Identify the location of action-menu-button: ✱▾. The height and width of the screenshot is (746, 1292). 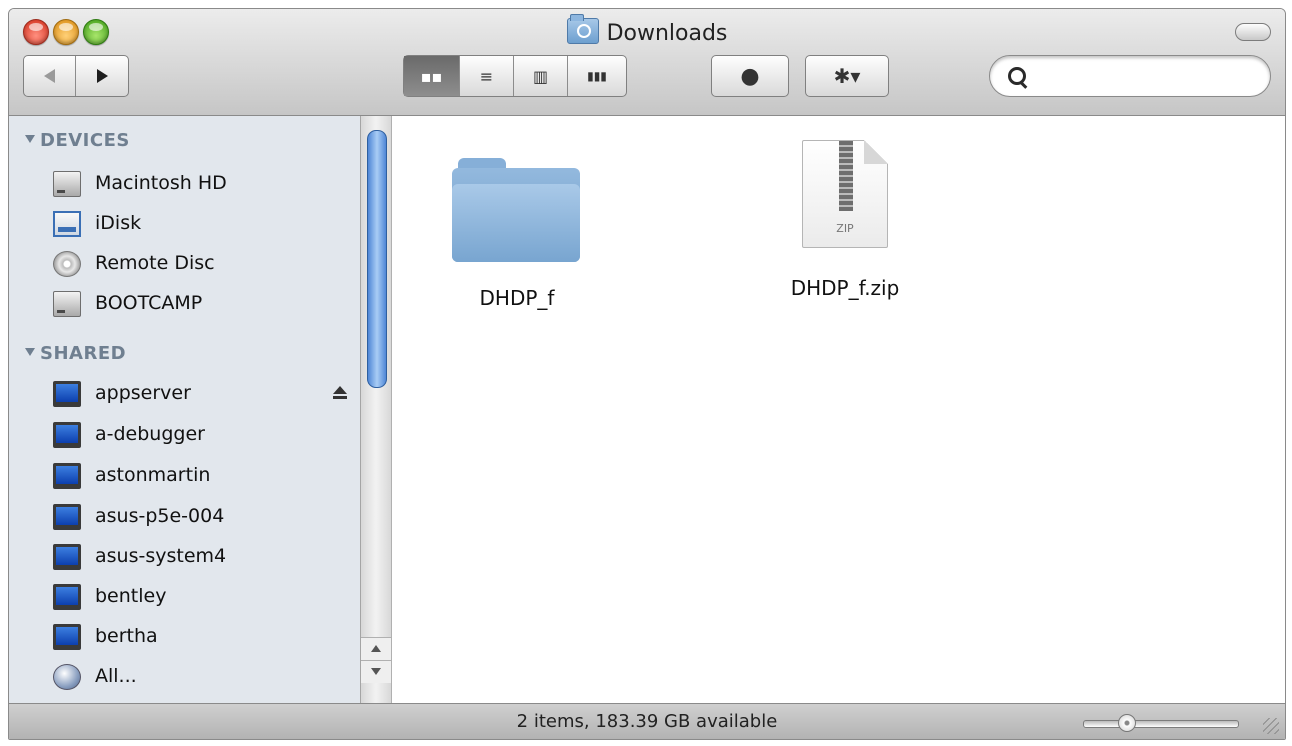
(847, 76).